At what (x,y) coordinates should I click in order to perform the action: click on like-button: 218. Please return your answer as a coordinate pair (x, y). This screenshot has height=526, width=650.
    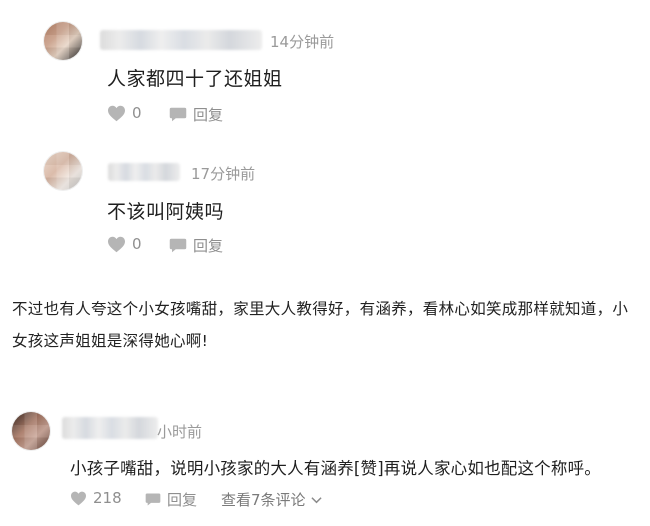
    Looking at the image, I should click on (96, 498).